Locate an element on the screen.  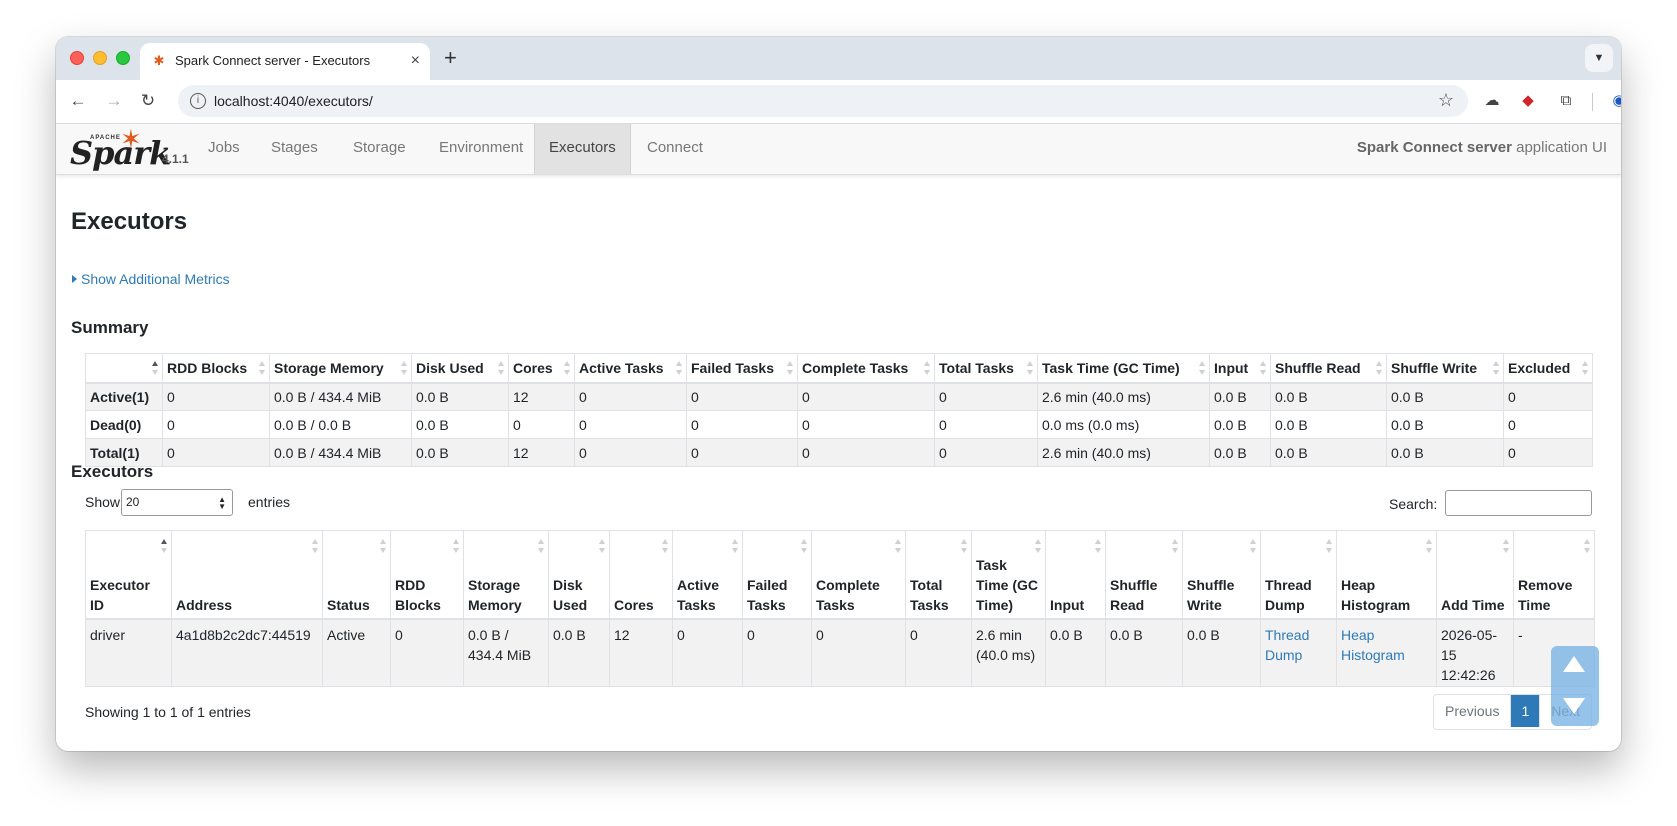
executors-cell-thread-dump: Thread Dump is located at coordinates (1298, 652).